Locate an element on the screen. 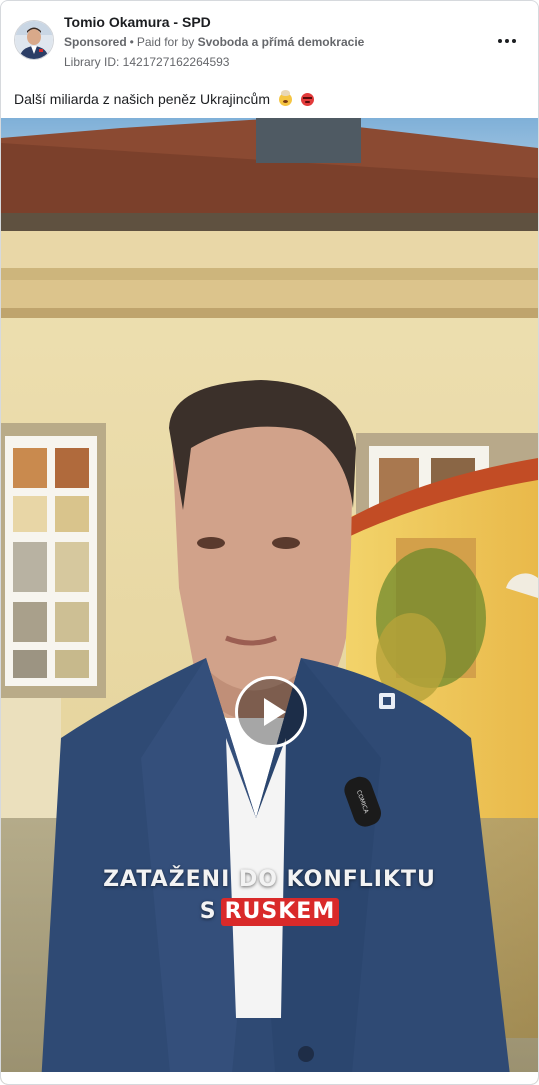 Image resolution: width=539 pixels, height=1085 pixels. exploding-head-emoji-icon is located at coordinates (285, 98).